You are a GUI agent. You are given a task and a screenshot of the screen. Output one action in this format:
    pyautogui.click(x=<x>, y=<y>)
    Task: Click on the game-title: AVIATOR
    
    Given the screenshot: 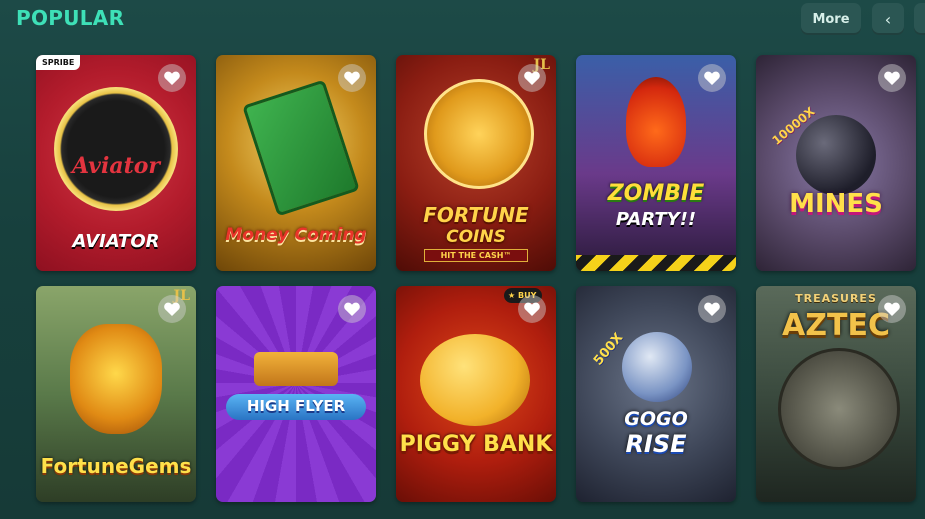 What is the action you would take?
    pyautogui.click(x=116, y=241)
    